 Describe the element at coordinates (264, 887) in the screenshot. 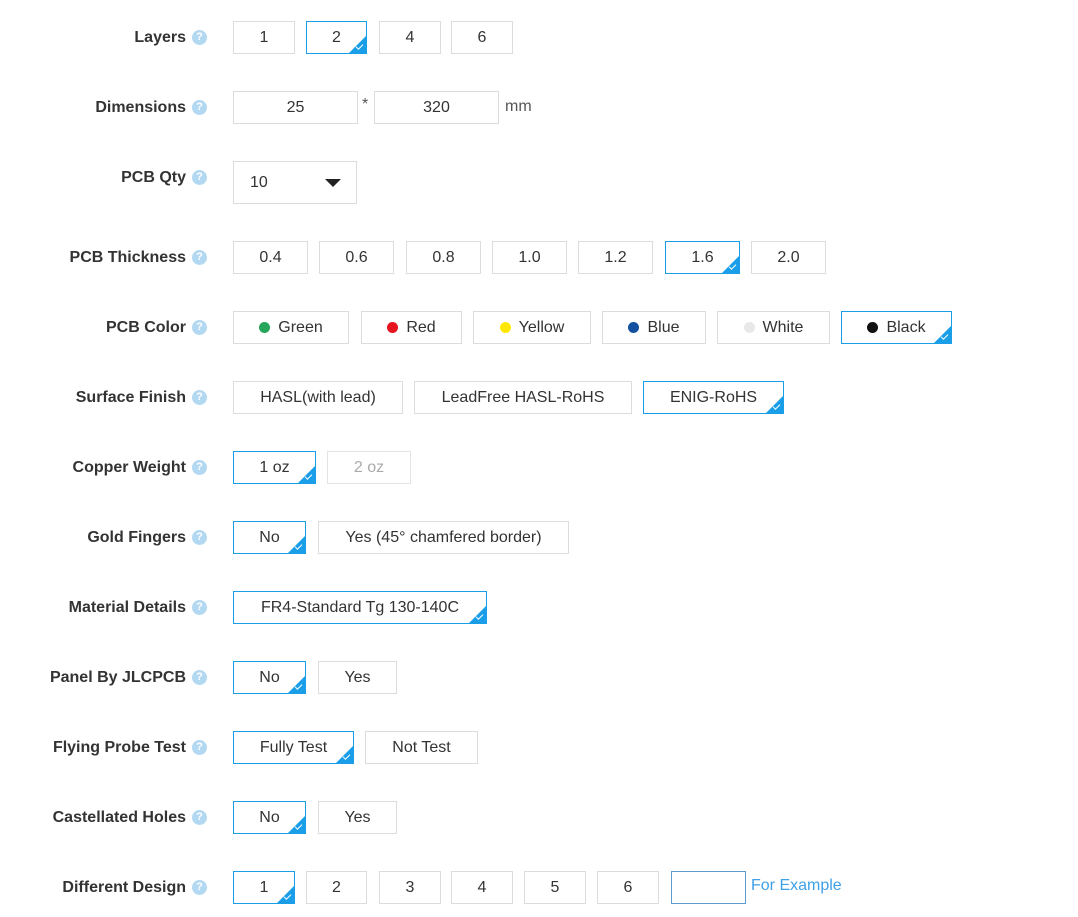

I see `design-option-1: 1` at that location.